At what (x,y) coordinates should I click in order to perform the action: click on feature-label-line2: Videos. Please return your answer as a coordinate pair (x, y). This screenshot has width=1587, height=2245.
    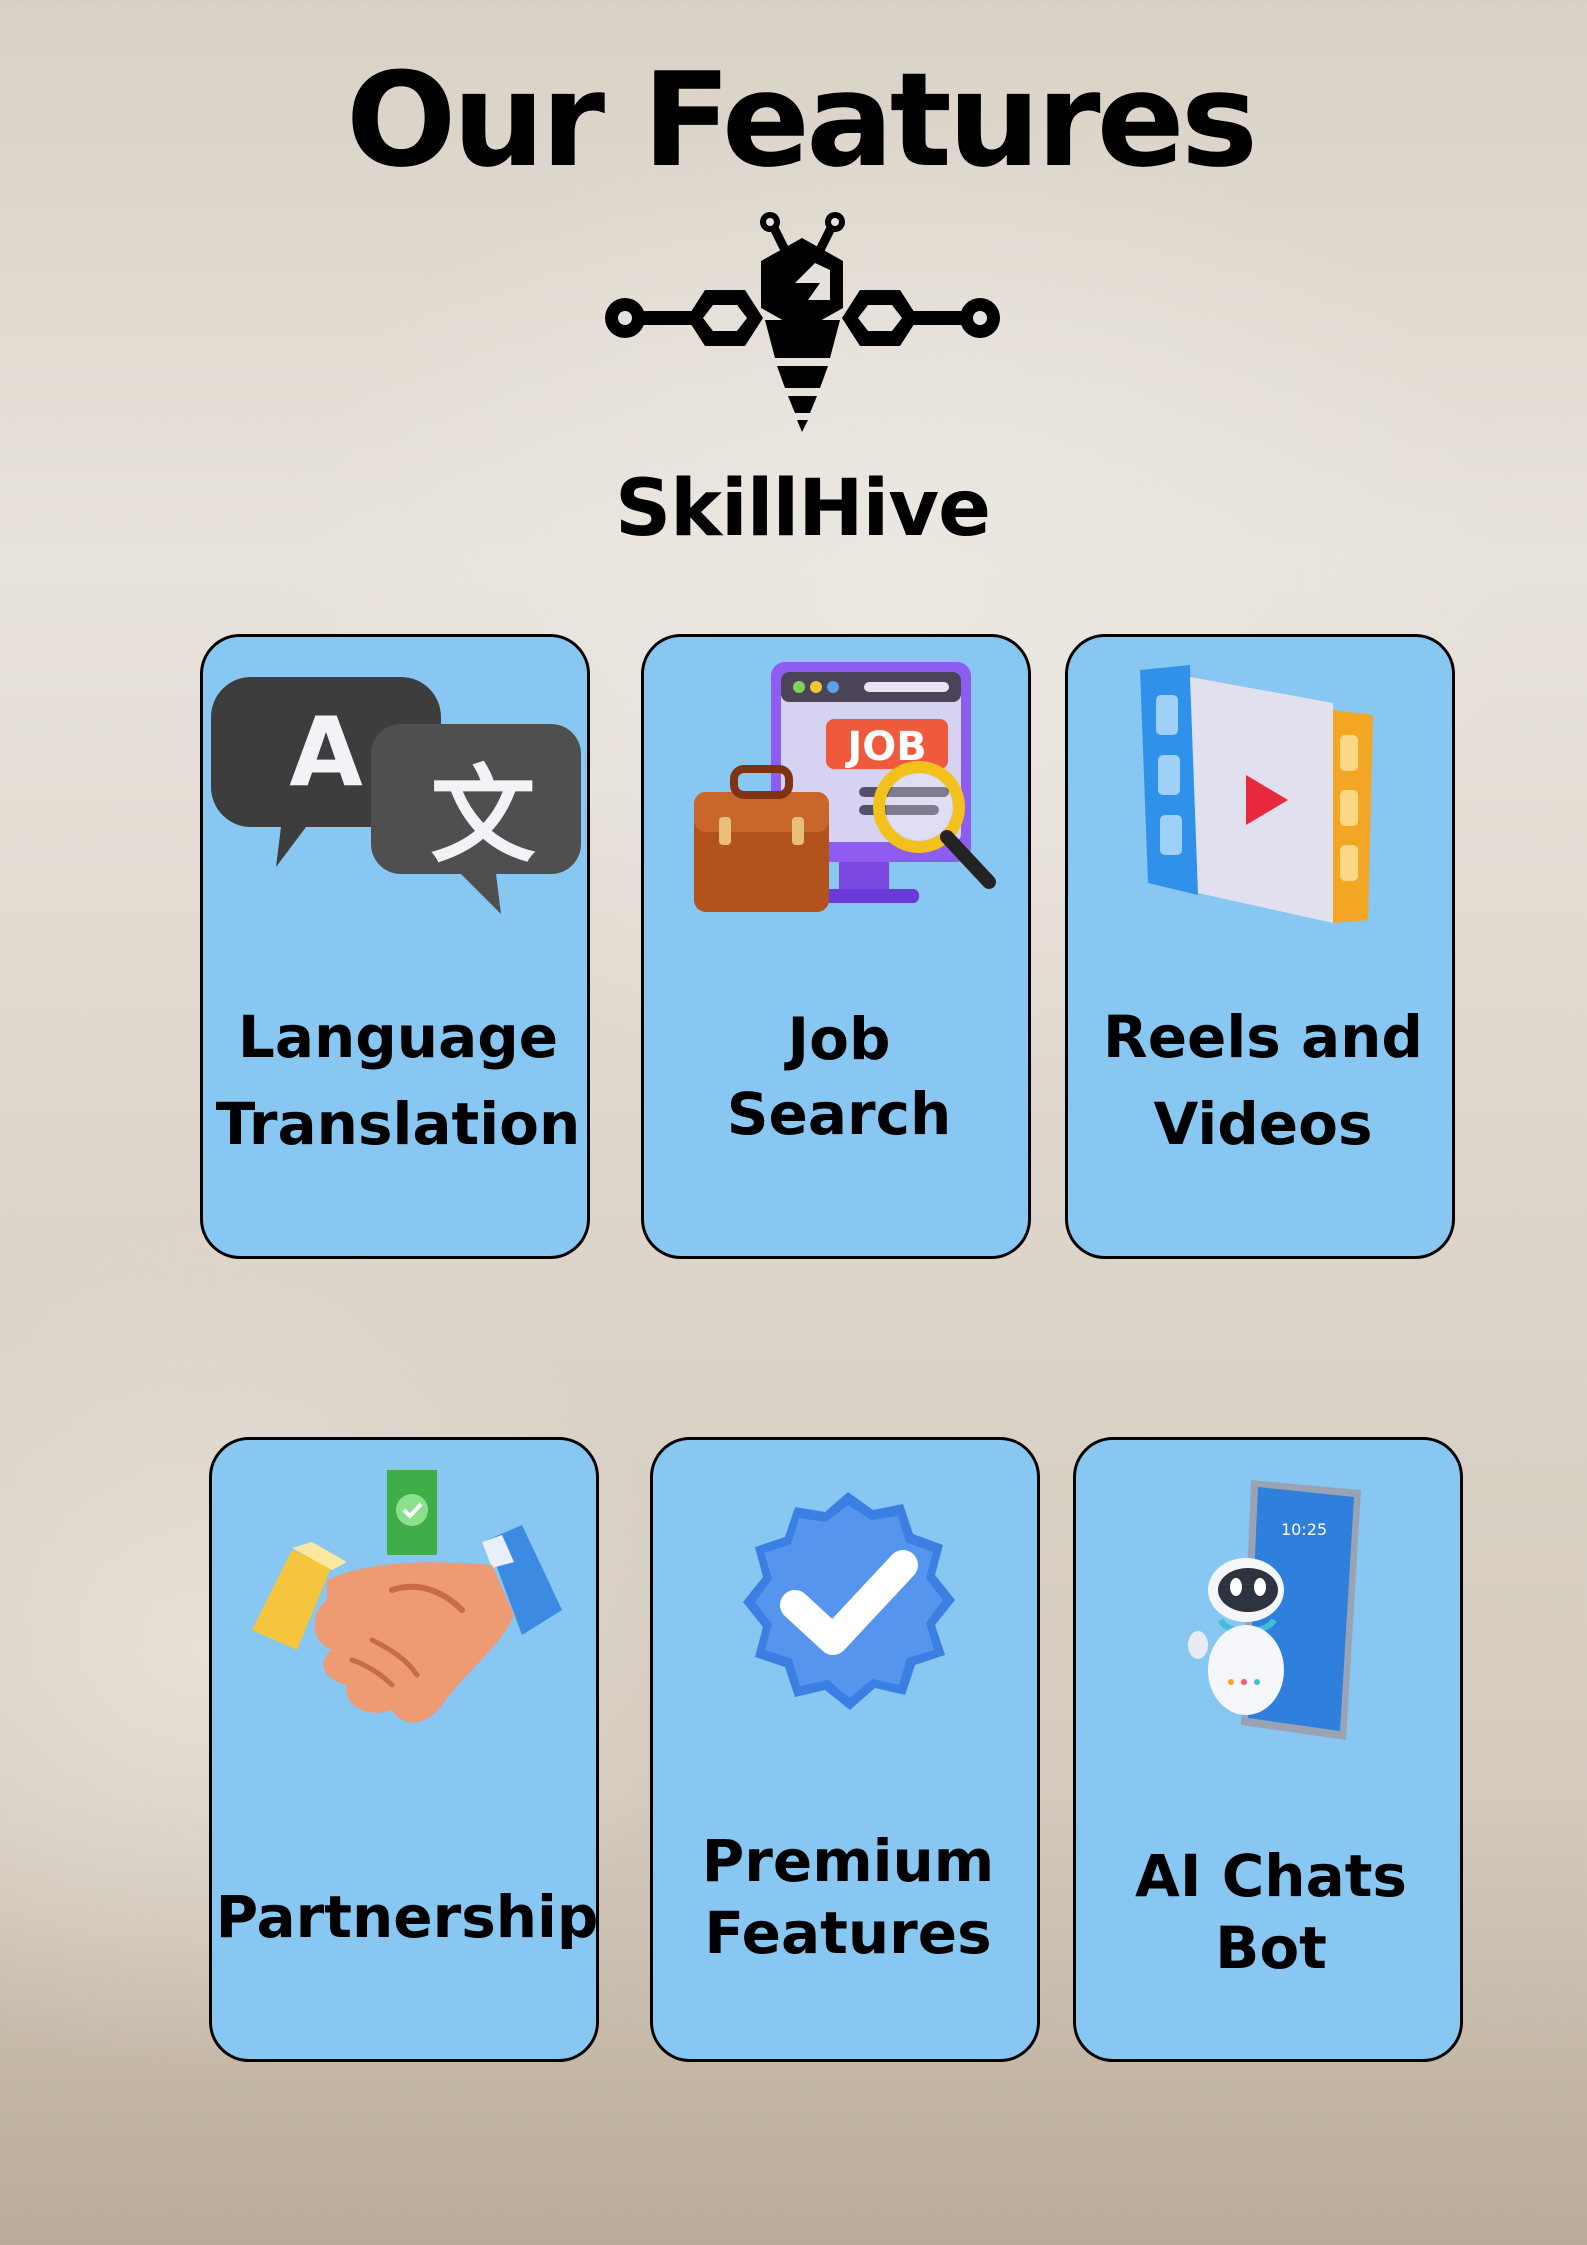
    Looking at the image, I should click on (1263, 1124).